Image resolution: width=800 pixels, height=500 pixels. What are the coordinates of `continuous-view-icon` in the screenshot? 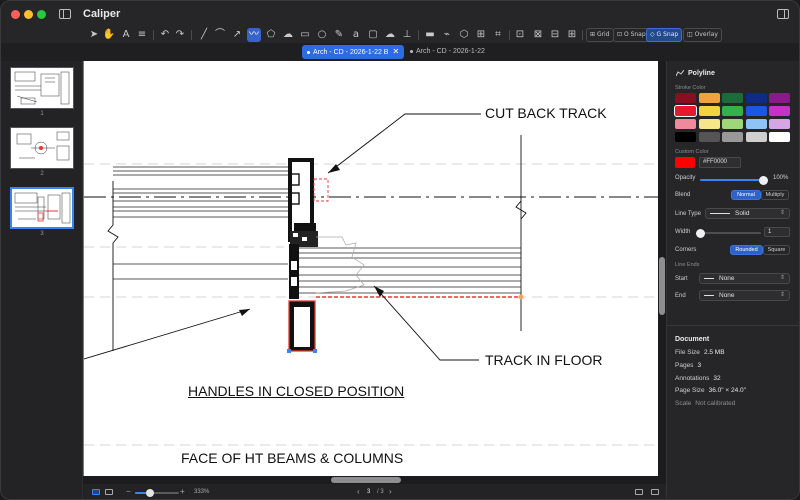 It's located at (109, 492).